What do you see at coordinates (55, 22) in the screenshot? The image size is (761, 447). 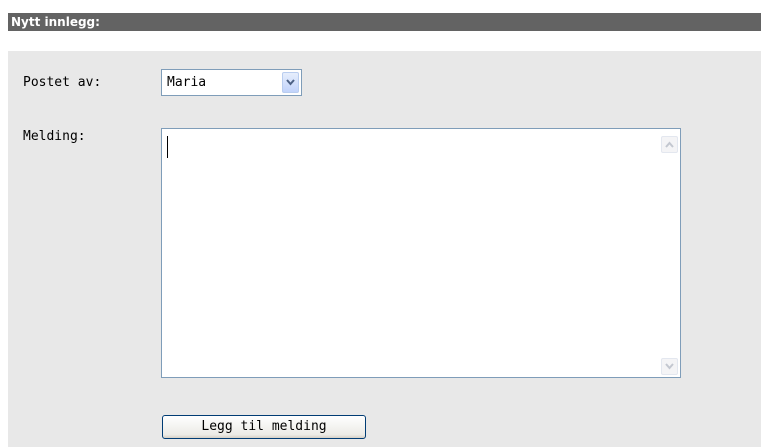 I see `section-title: Nytt innlegg:` at bounding box center [55, 22].